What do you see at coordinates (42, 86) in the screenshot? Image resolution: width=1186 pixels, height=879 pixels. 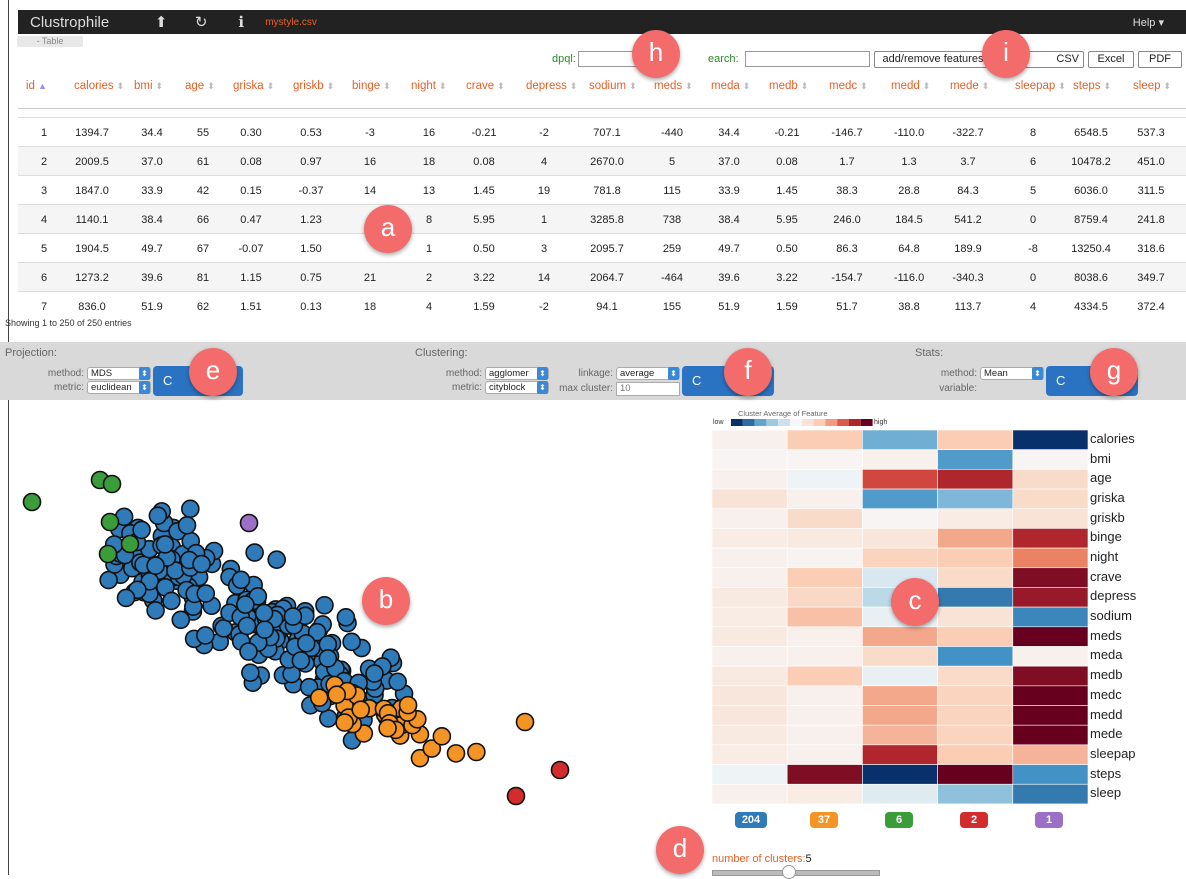 I see `sort-icon: ▲` at bounding box center [42, 86].